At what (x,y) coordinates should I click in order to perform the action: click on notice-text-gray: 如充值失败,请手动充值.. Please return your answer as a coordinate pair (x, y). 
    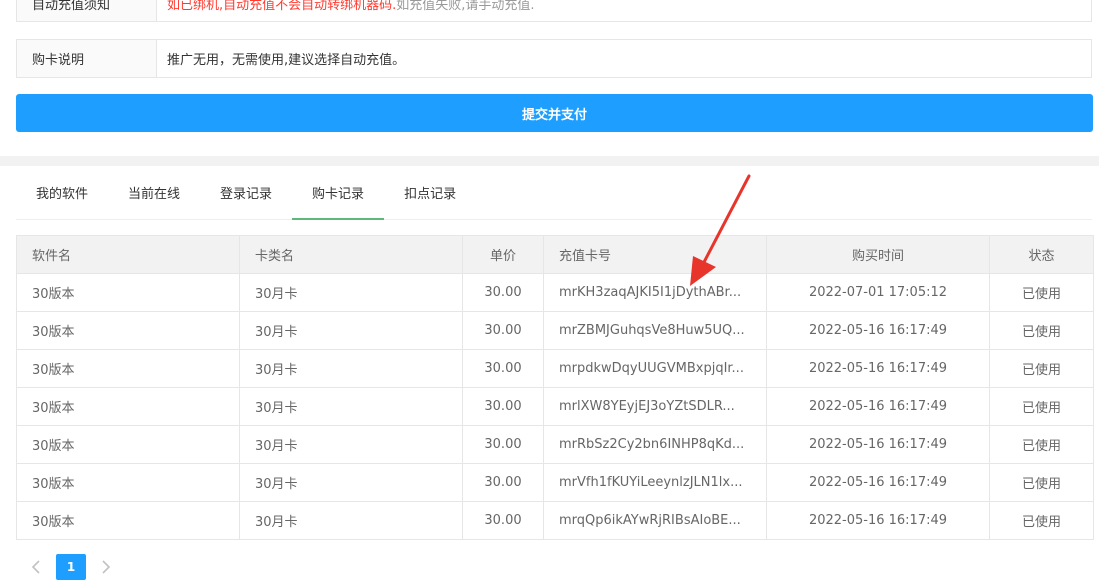
    Looking at the image, I should click on (465, 6).